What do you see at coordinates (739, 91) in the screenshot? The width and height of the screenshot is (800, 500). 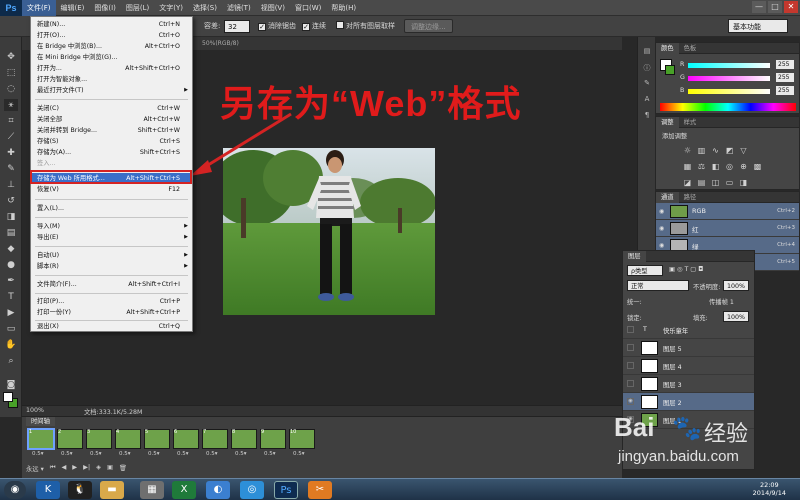 I see `b-slider: B 255` at bounding box center [739, 91].